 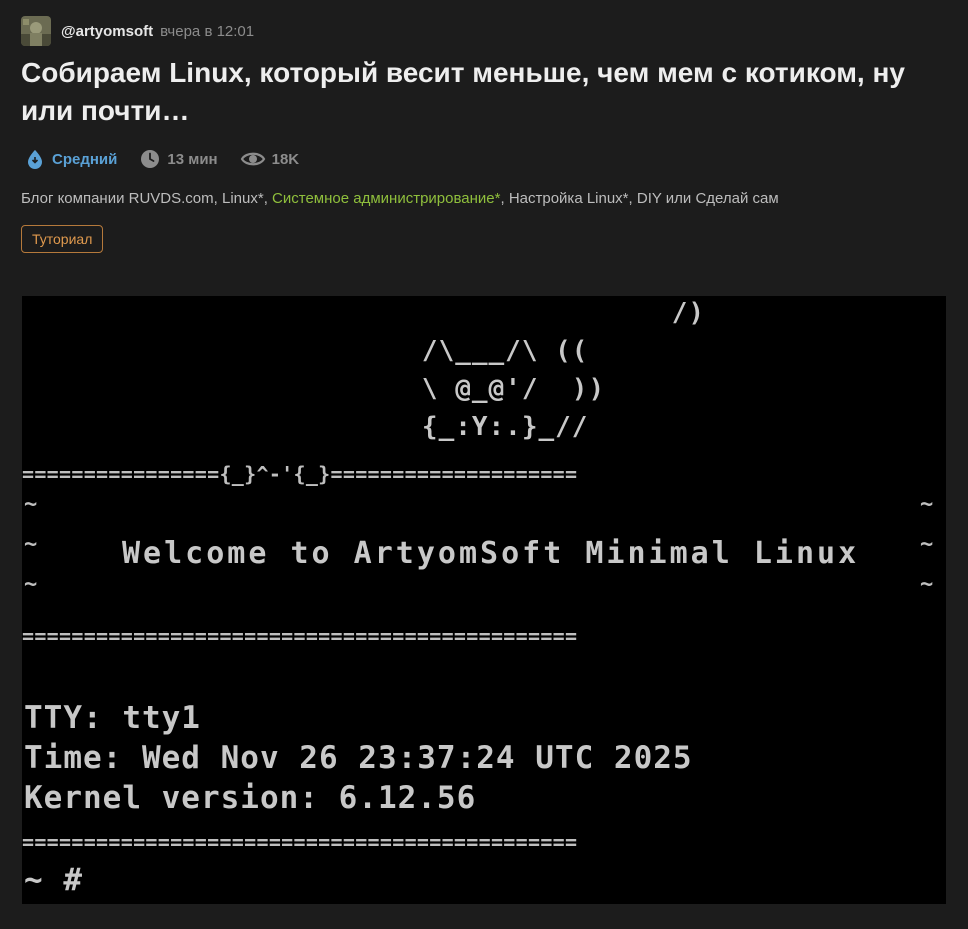 I want to click on clock-icon, so click(x=150, y=159).